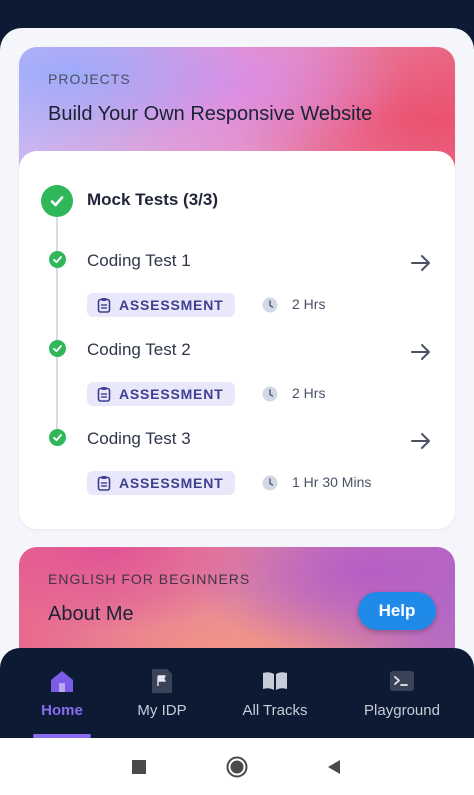 This screenshot has width=474, height=795. I want to click on list-item: Coding Test 3 ASSESSMENT 1 Hr 30 Mins, so click(237, 469).